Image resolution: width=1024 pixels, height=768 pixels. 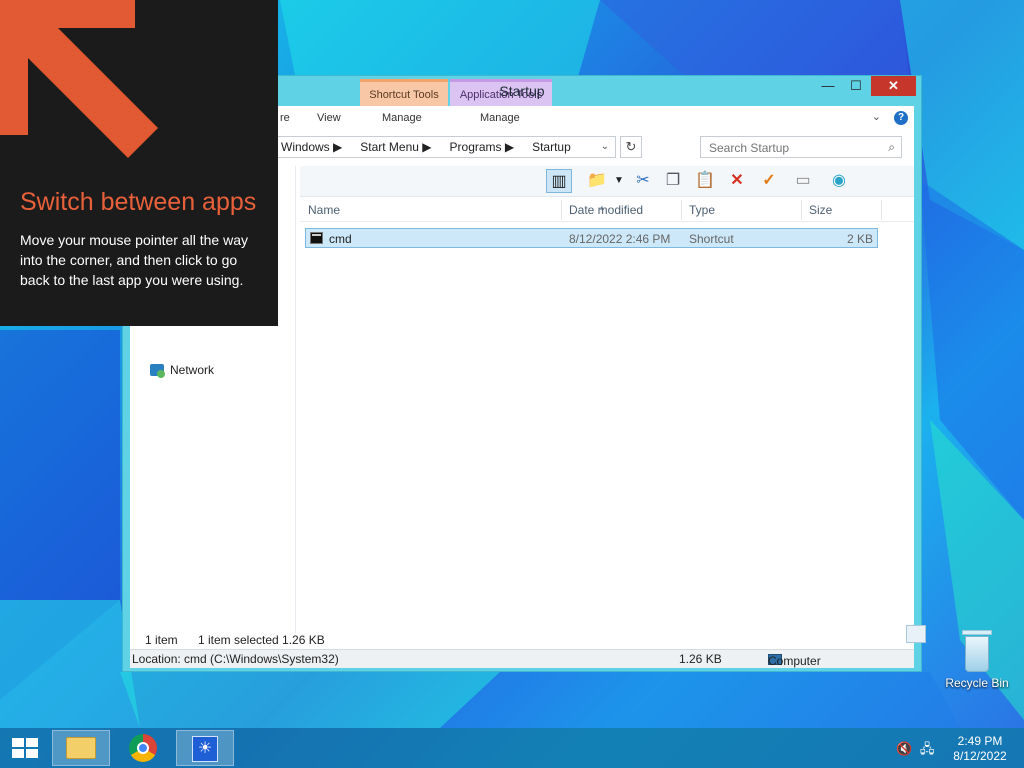 What do you see at coordinates (161, 640) in the screenshot?
I see `item-count: 1 item` at bounding box center [161, 640].